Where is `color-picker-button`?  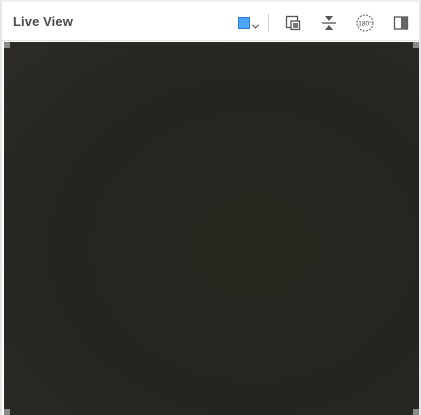 color-picker-button is located at coordinates (251, 23).